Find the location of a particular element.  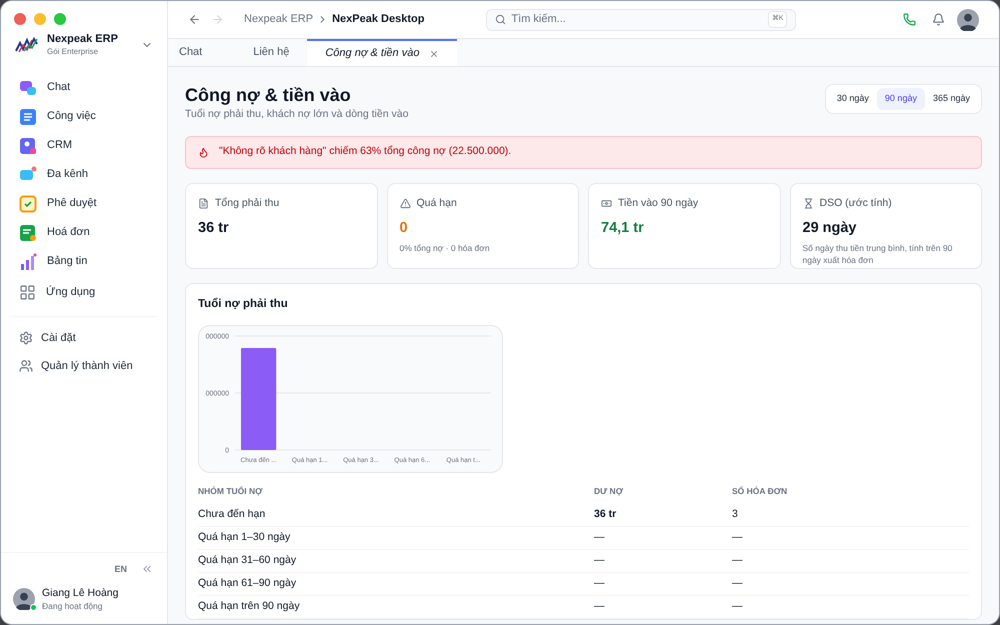

document-icon is located at coordinates (203, 204).